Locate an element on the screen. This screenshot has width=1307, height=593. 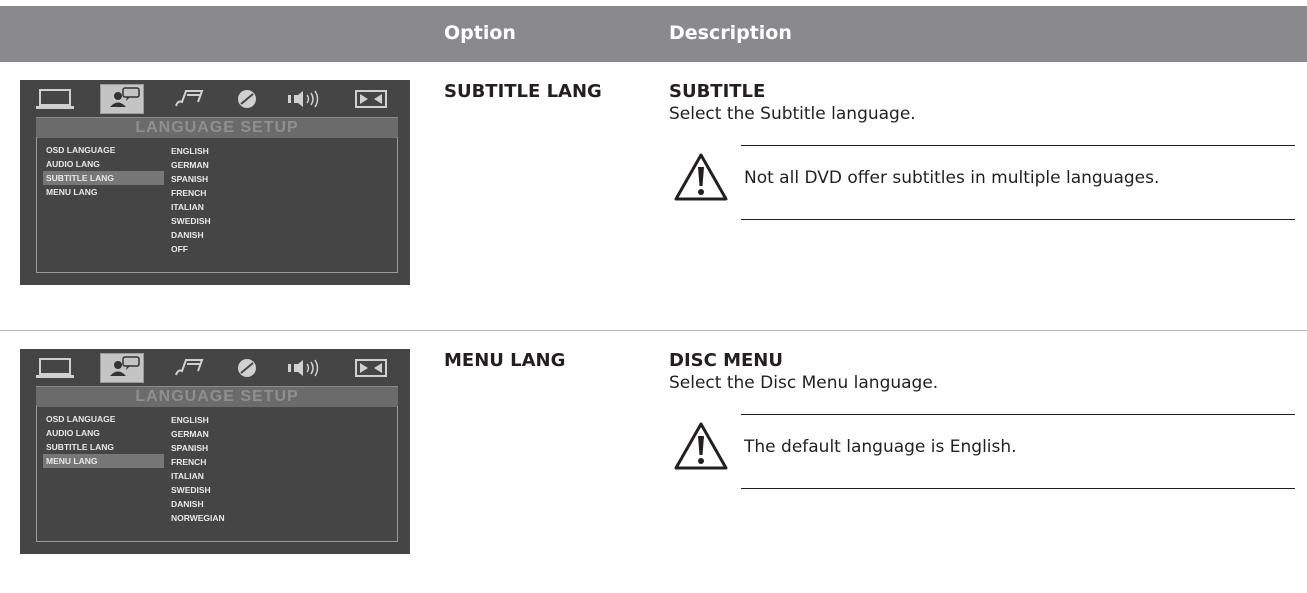
option-label: SUBTITLE LANG is located at coordinates (523, 91).